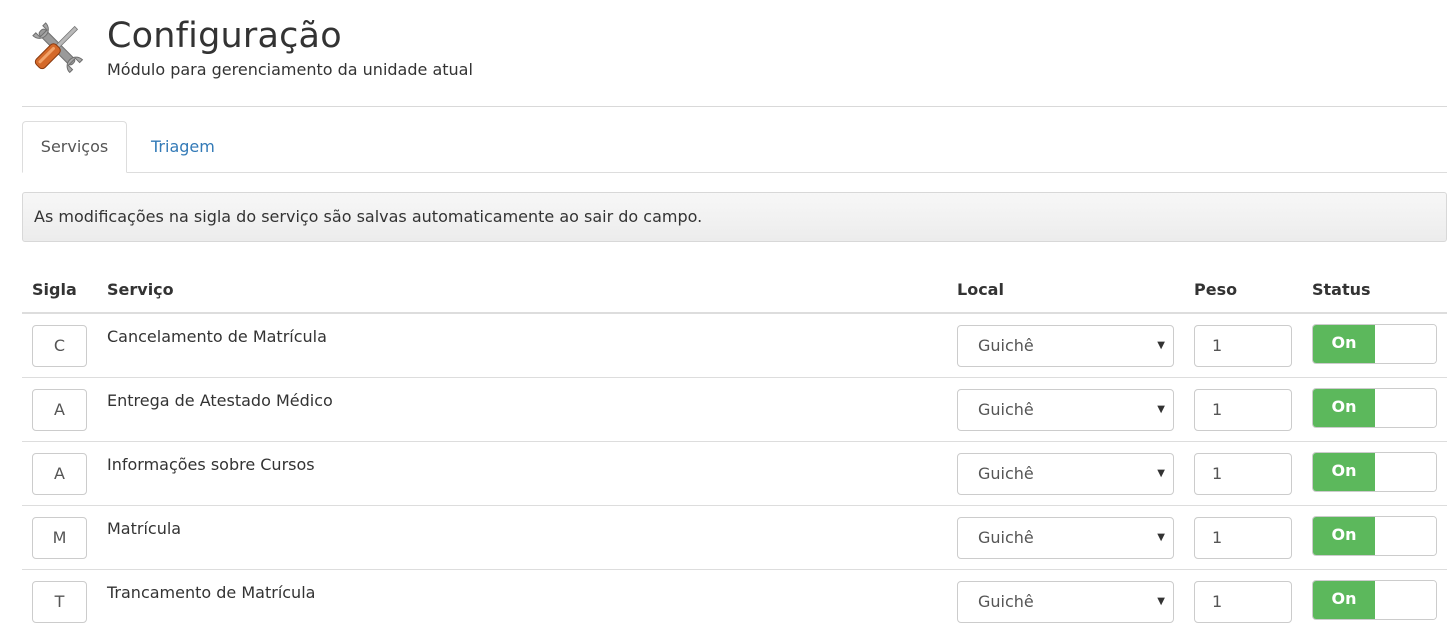 This screenshot has height=641, width=1455. What do you see at coordinates (220, 400) in the screenshot?
I see `servico-name: Entrega de Atestado Médico` at bounding box center [220, 400].